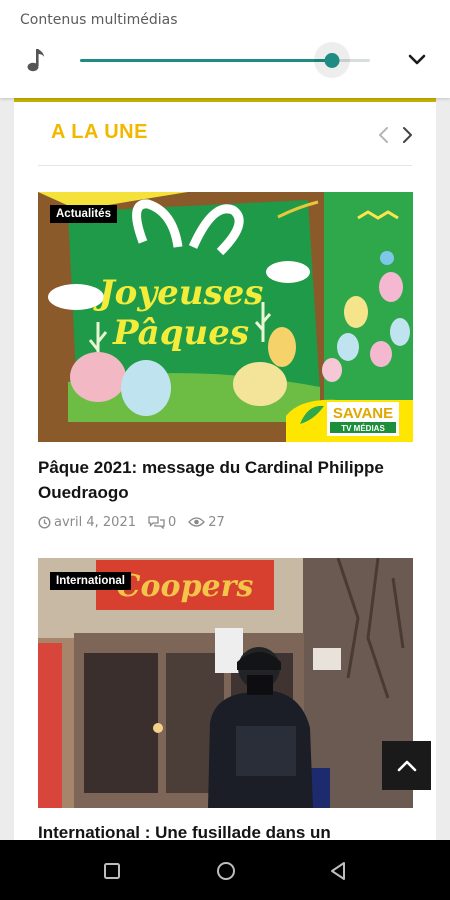 The width and height of the screenshot is (450, 900). Describe the element at coordinates (185, 586) in the screenshot. I see `svg-text: Coopers` at that location.